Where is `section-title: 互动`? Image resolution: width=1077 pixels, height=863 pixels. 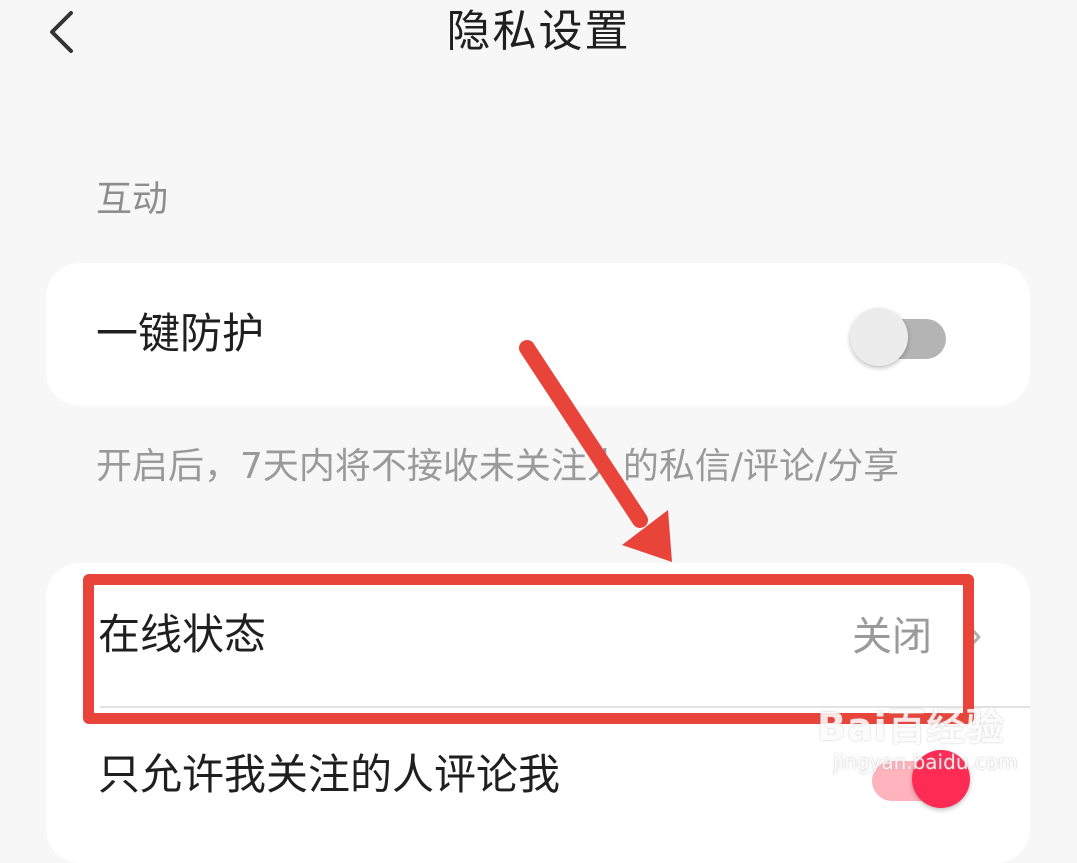 section-title: 互动 is located at coordinates (132, 199).